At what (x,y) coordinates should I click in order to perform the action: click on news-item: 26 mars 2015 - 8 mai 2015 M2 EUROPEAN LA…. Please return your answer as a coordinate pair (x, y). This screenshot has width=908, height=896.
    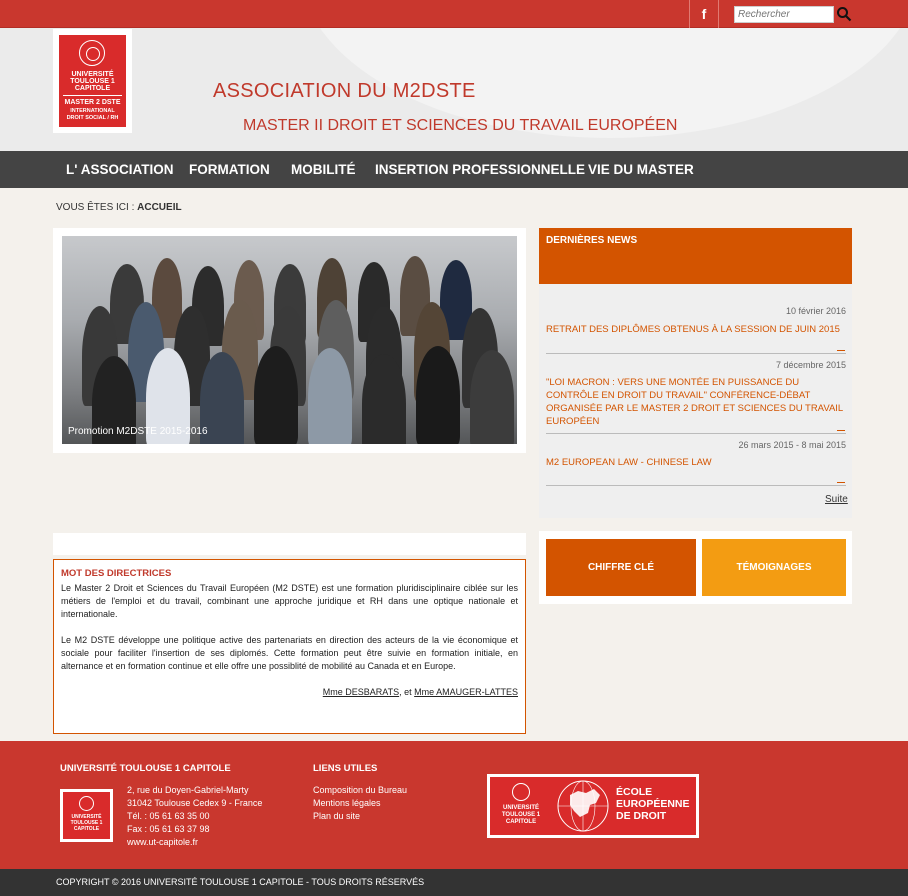
    Looking at the image, I should click on (696, 463).